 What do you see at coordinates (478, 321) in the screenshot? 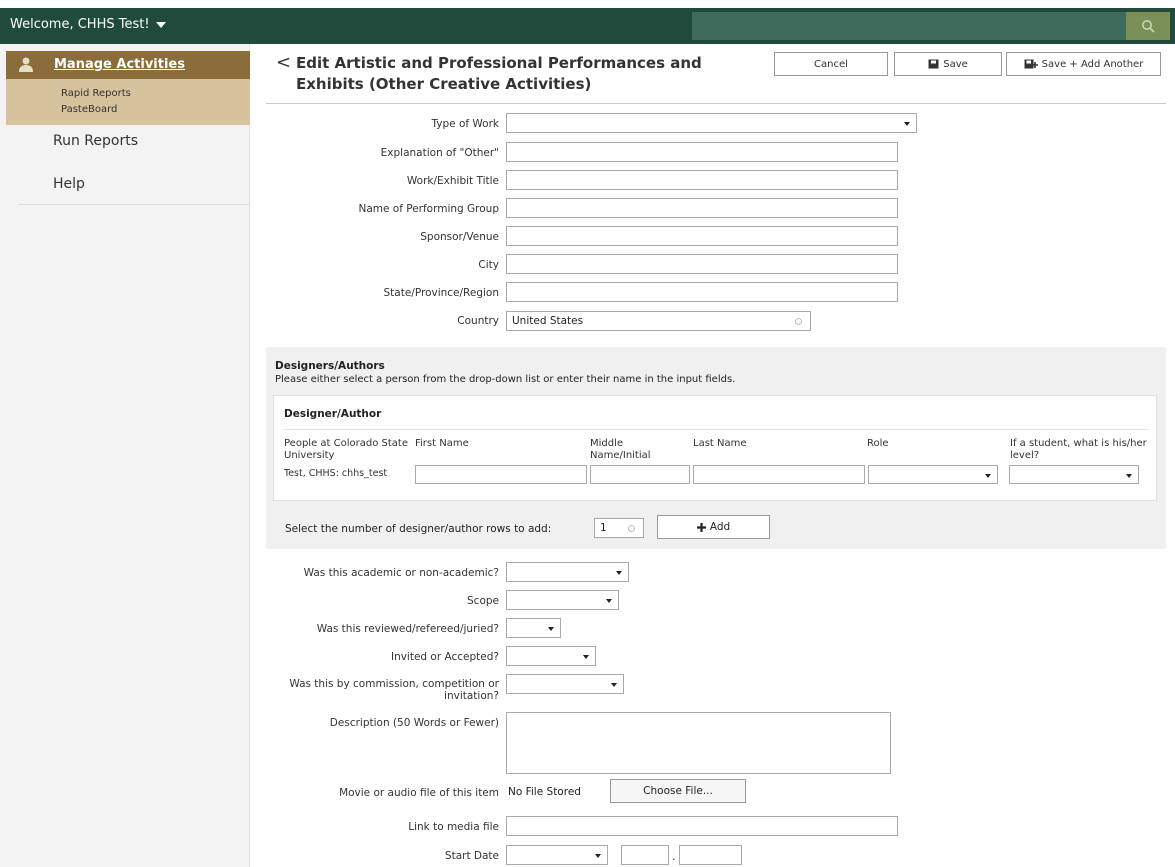
I see `country-label: Country` at bounding box center [478, 321].